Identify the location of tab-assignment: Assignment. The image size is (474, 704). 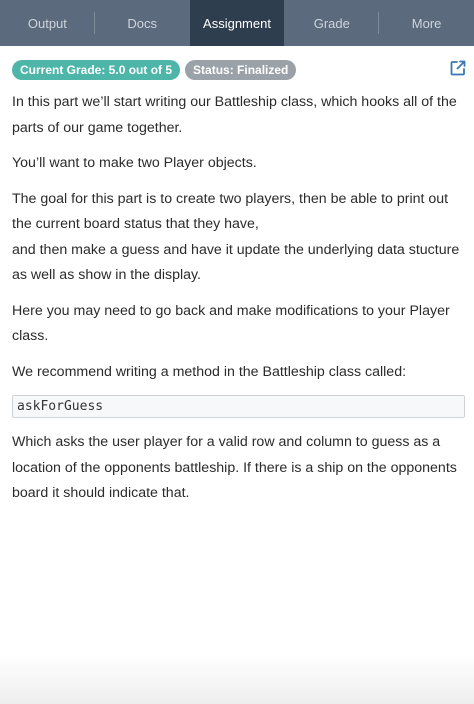
(237, 23).